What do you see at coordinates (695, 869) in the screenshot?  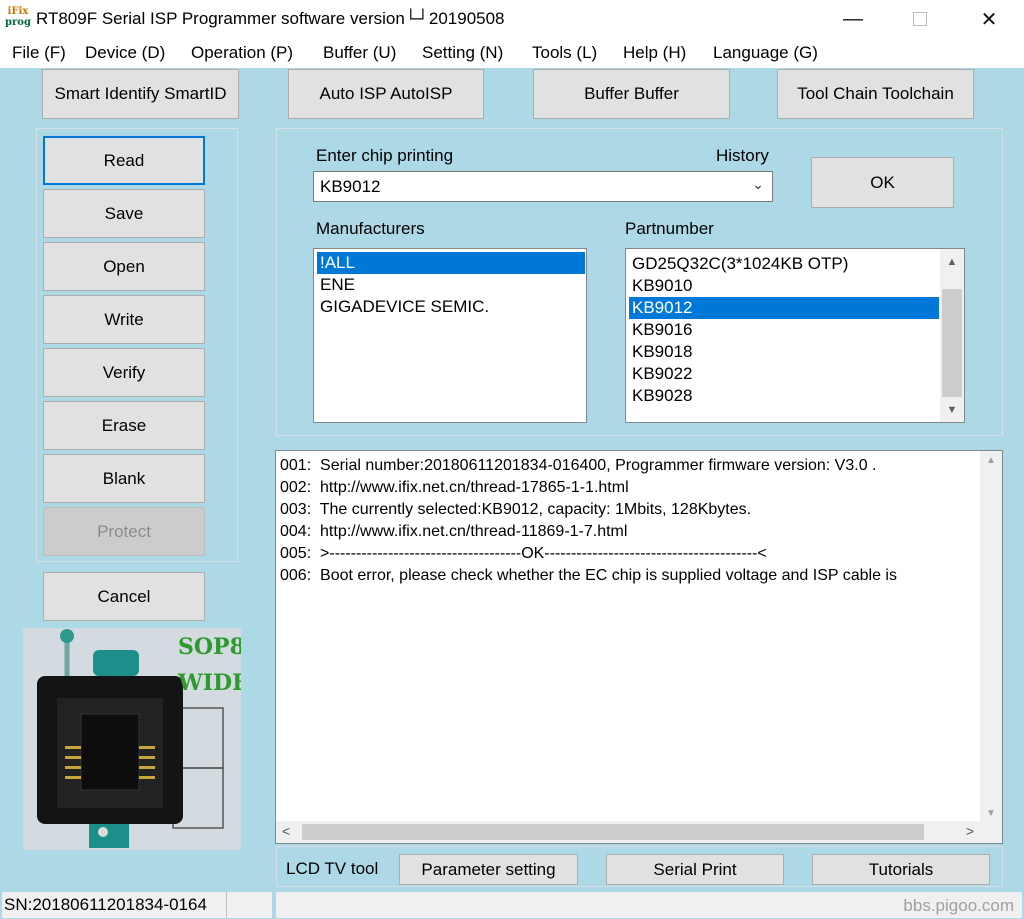 I see `serial-print-button: Serial Print` at bounding box center [695, 869].